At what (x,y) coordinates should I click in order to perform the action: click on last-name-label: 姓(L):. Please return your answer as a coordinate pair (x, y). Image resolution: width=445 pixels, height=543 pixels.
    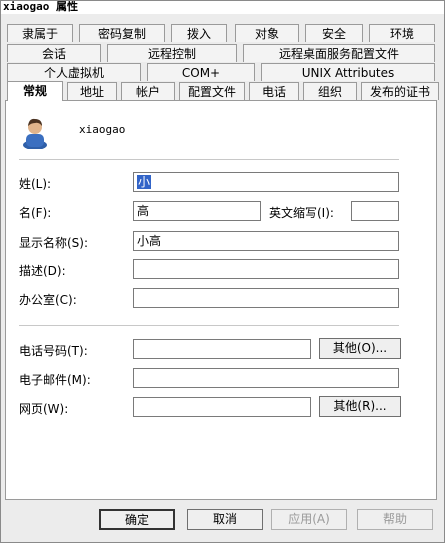
    Looking at the image, I should click on (35, 184).